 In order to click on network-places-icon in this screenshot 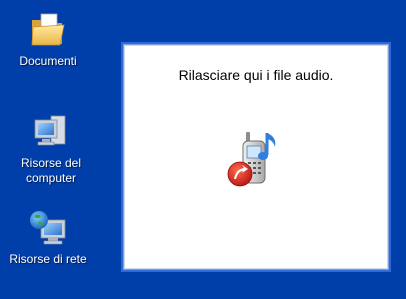, I will do `click(48, 228)`.